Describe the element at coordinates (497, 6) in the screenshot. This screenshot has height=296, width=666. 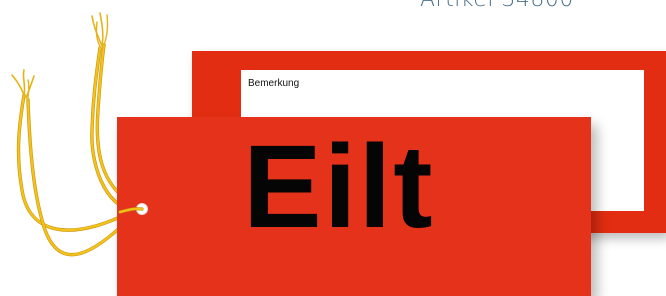
I see `article-number-label: Artikel 34800` at that location.